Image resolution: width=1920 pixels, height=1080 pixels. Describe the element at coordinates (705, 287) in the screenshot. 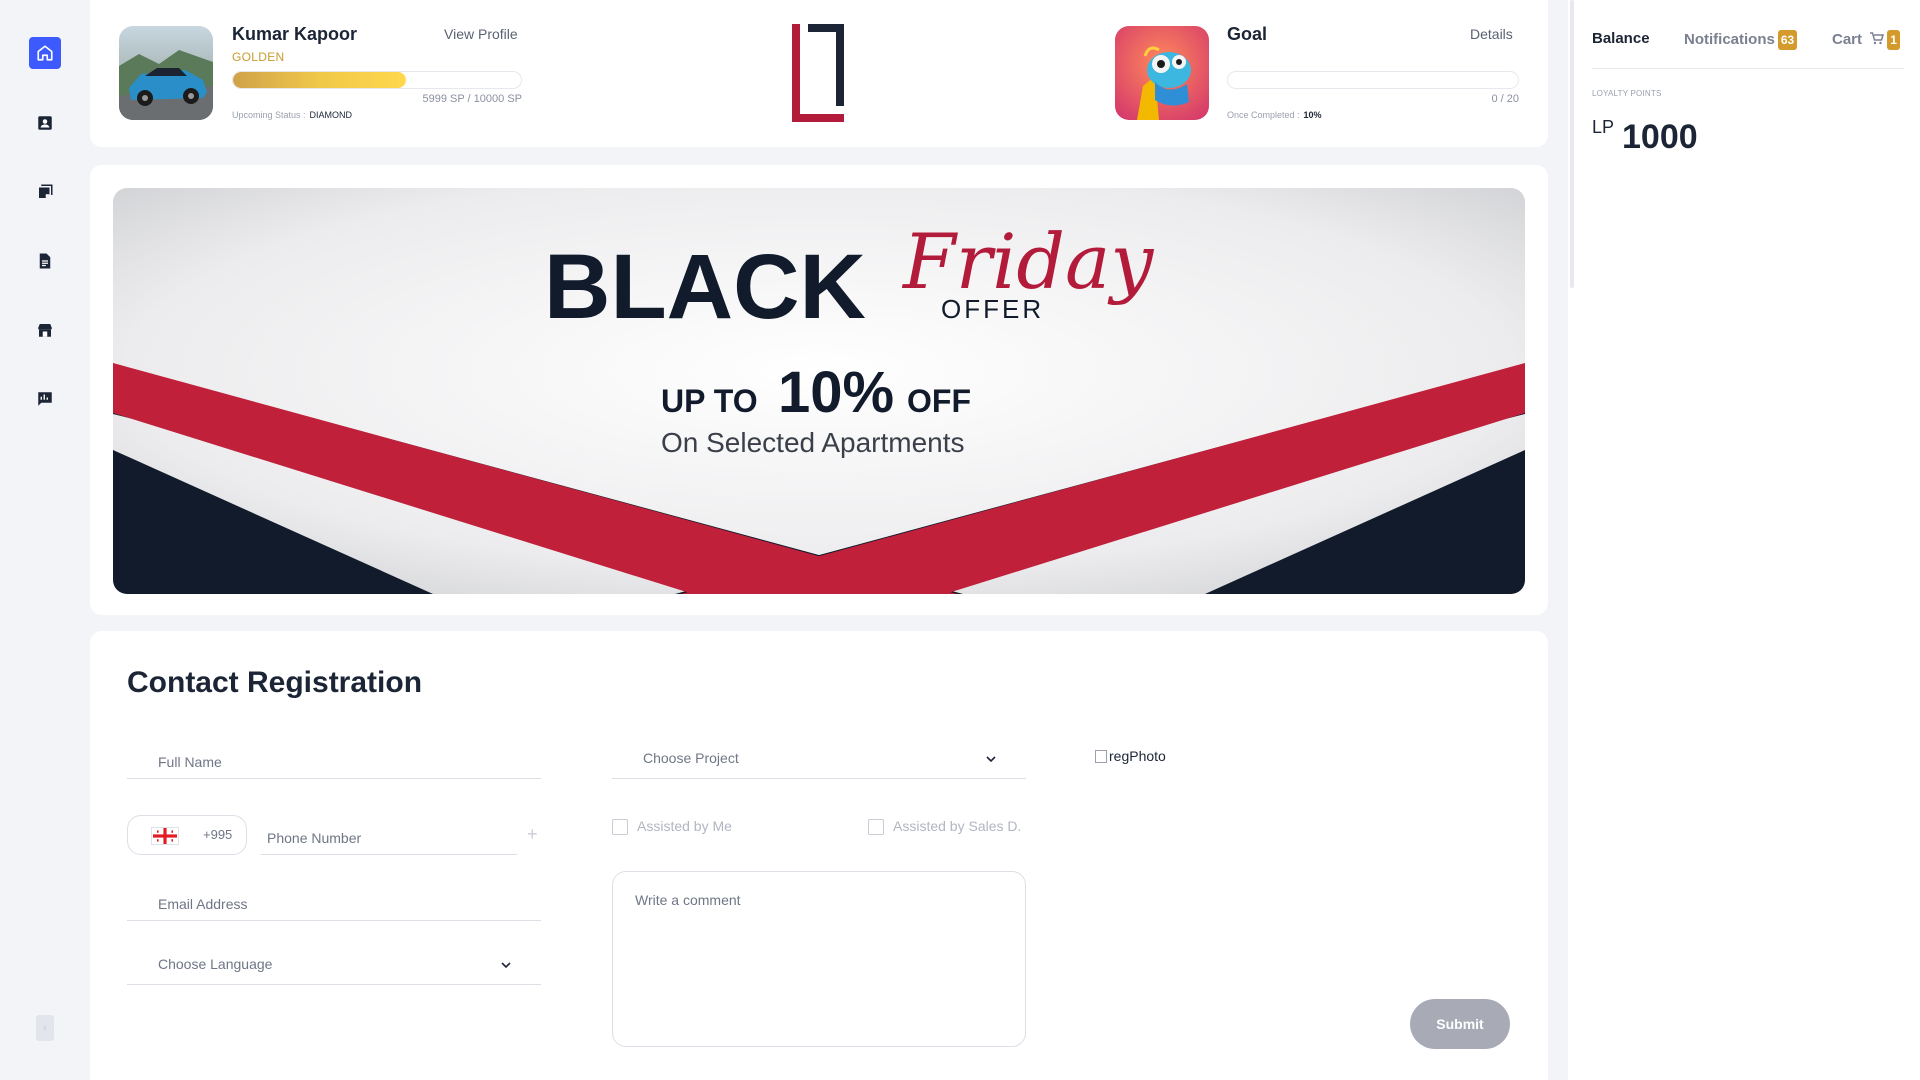

I see `banner-black-text: BLACK` at that location.